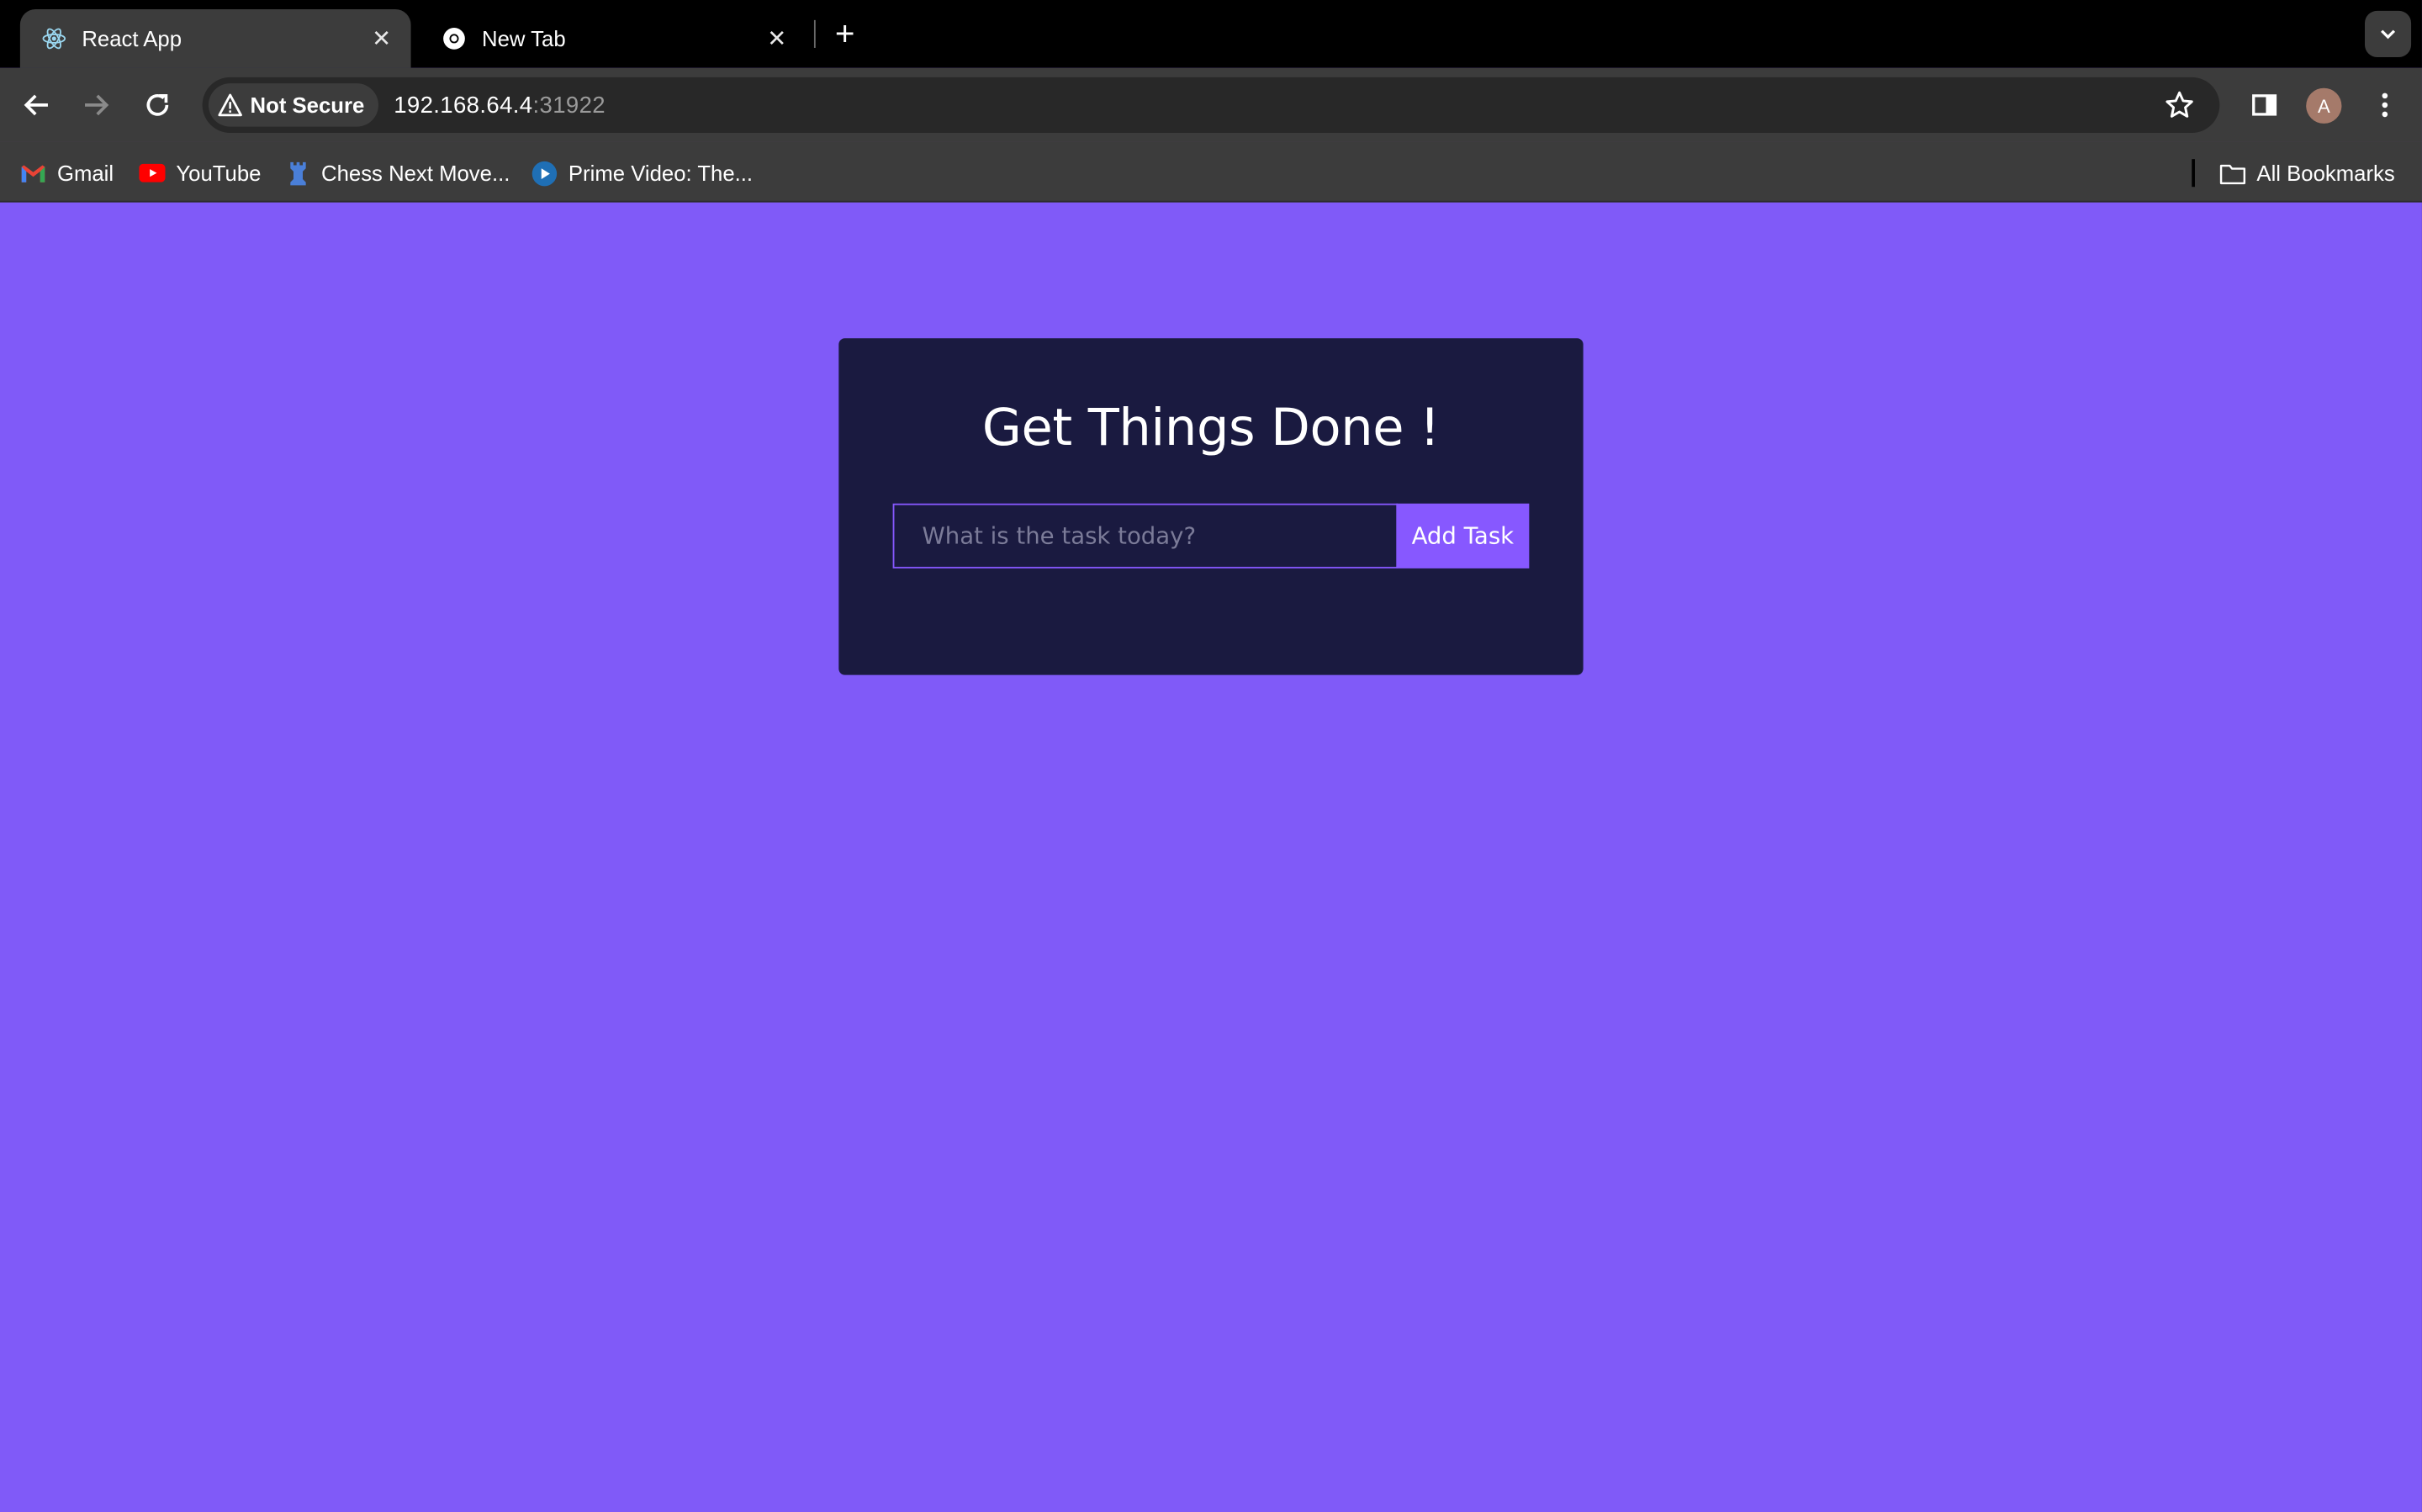  Describe the element at coordinates (463, 105) in the screenshot. I see `url-host: 192.168.64.4` at that location.